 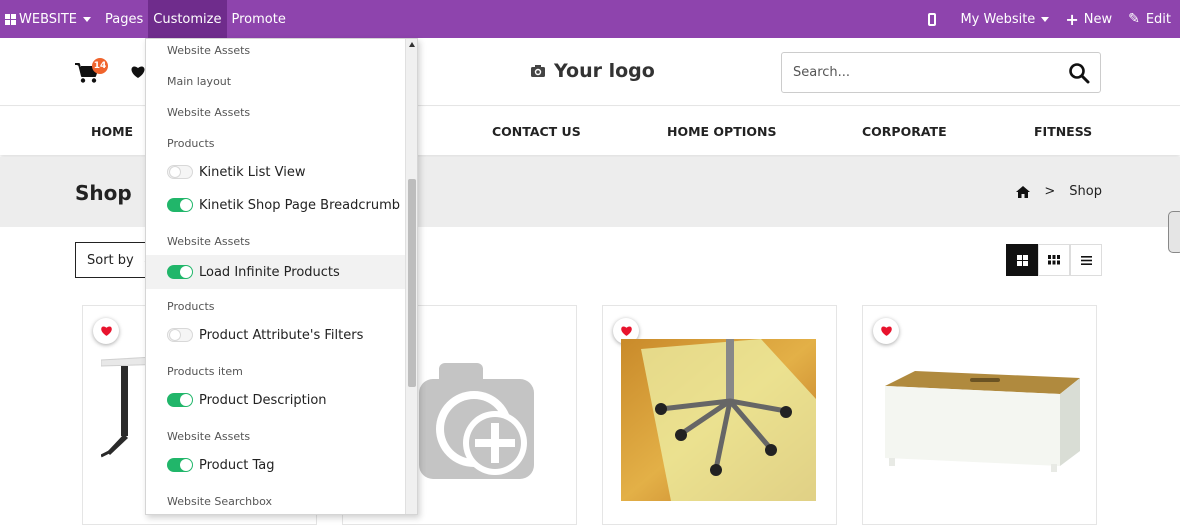 I want to click on search-box, so click(x=941, y=72).